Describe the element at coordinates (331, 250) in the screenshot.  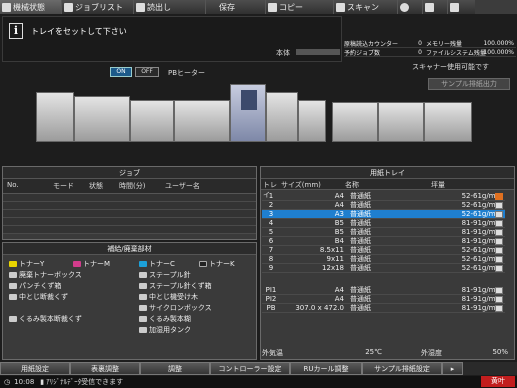
I see `tray-size: 8.5x11` at that location.